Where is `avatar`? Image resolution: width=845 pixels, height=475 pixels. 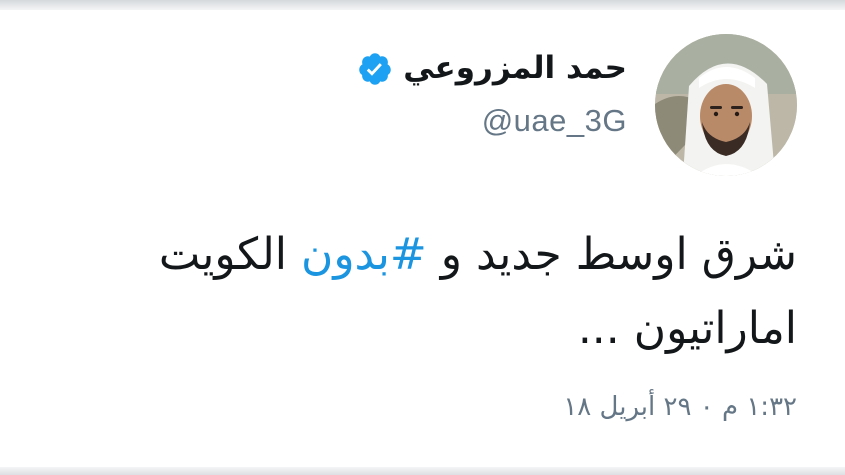 avatar is located at coordinates (726, 105).